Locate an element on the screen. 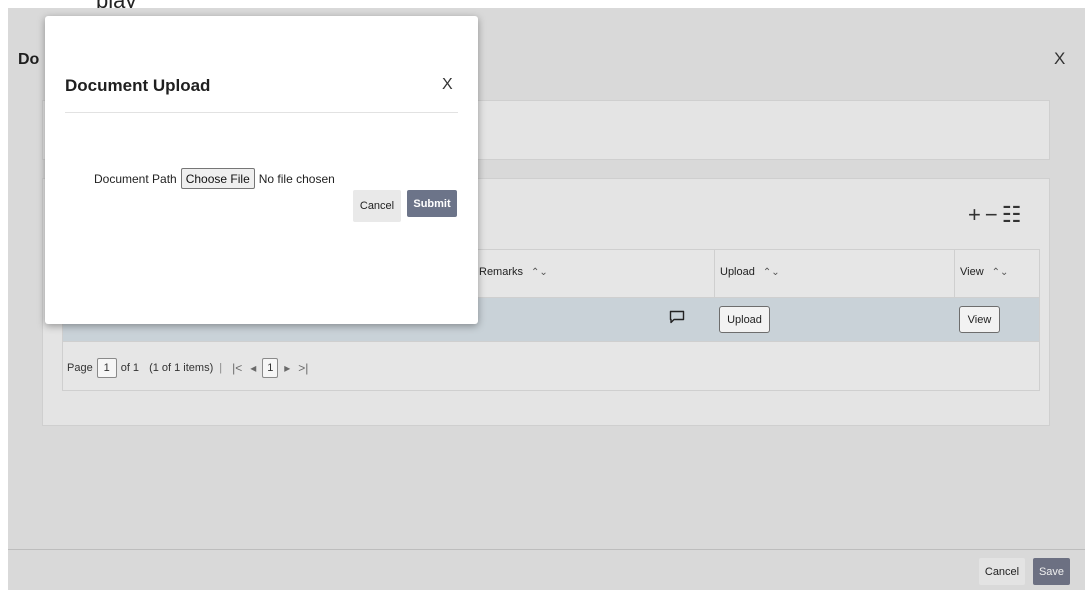  document-path-row: Document Path Choose File No file chosen is located at coordinates (214, 178).